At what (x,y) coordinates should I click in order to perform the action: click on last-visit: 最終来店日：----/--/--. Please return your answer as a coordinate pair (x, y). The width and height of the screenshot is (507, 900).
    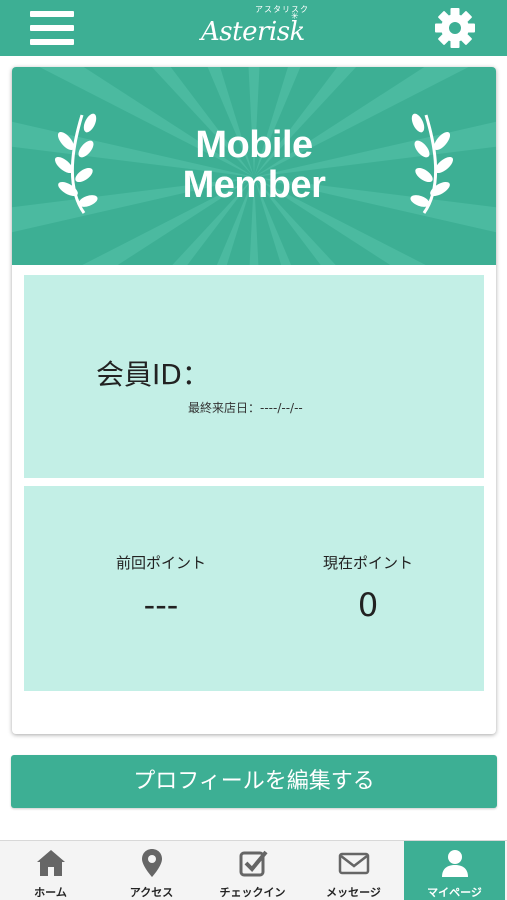
    Looking at the image, I should click on (245, 407).